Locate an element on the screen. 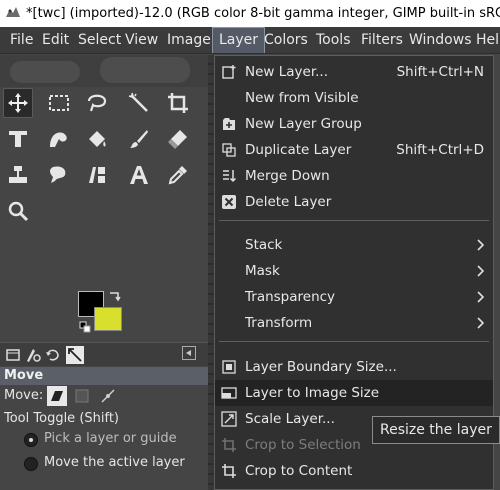 This screenshot has height=490, width=500. move-tool-icon is located at coordinates (18, 103).